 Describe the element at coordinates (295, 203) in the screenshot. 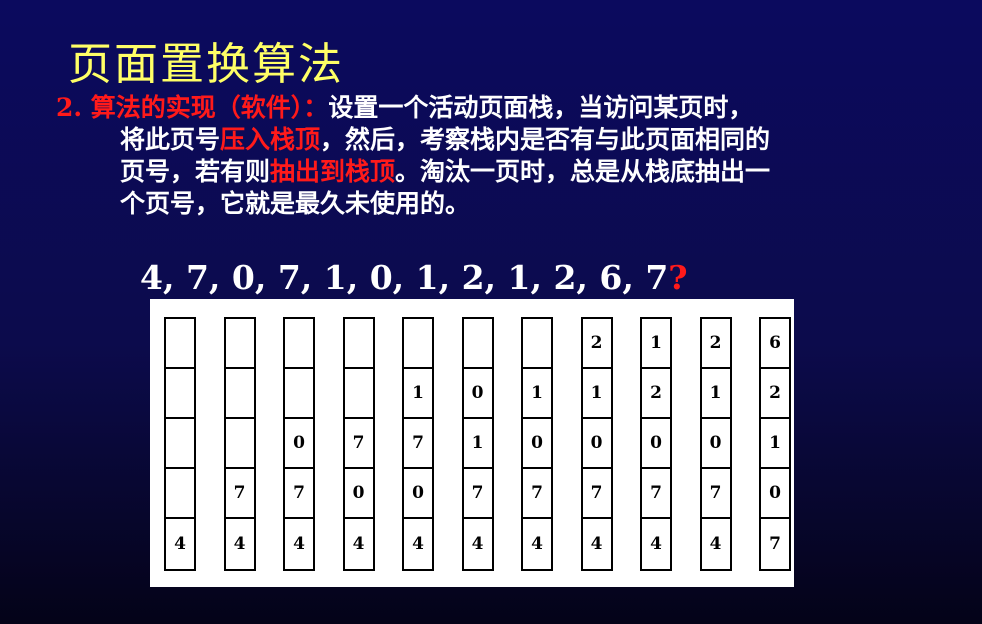

I see `description-line-4: 个页号，它就是最久未使用的。` at that location.